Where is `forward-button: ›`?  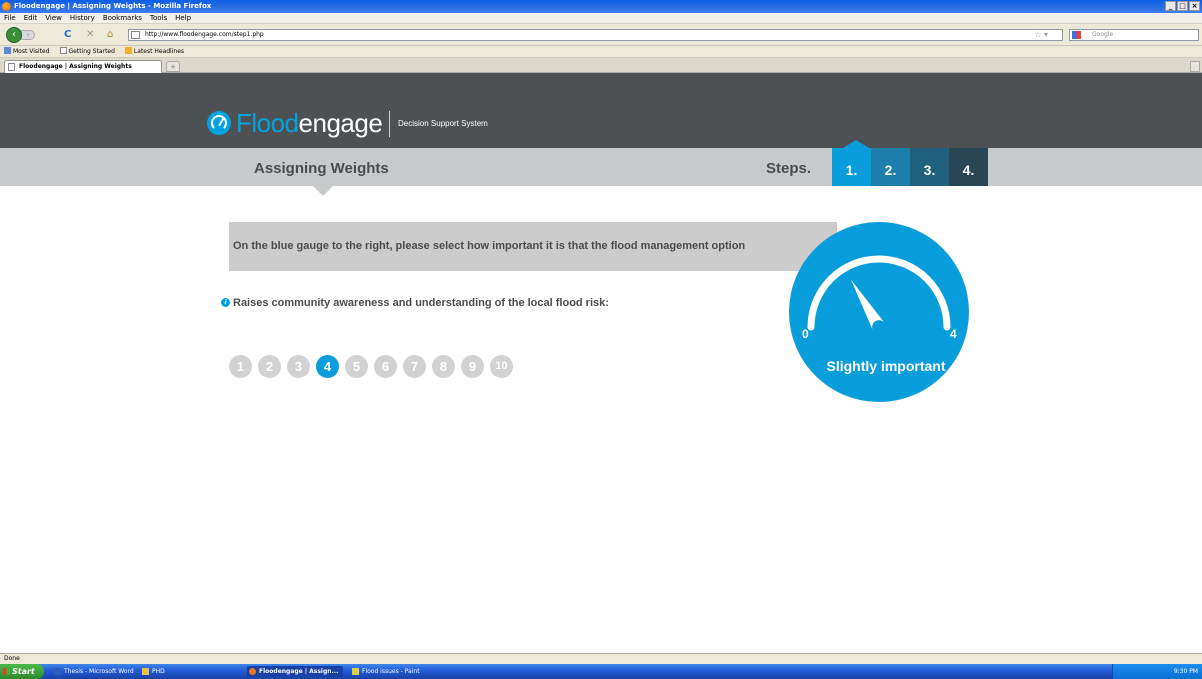
forward-button: › is located at coordinates (28, 35).